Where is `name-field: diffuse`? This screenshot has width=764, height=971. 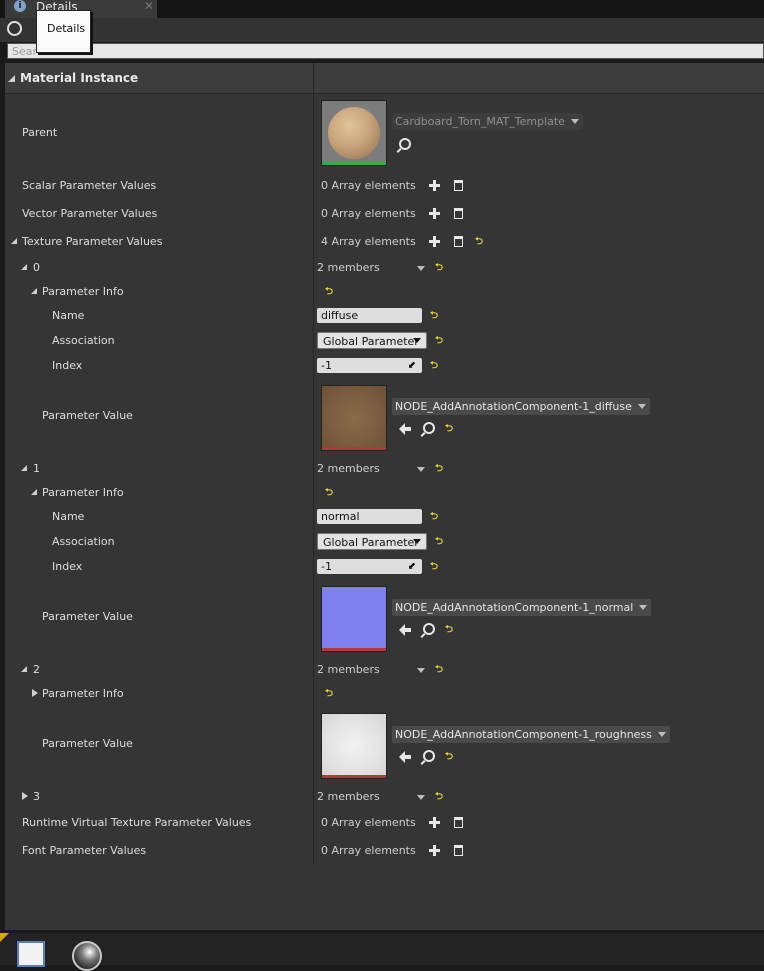
name-field: diffuse is located at coordinates (369, 315).